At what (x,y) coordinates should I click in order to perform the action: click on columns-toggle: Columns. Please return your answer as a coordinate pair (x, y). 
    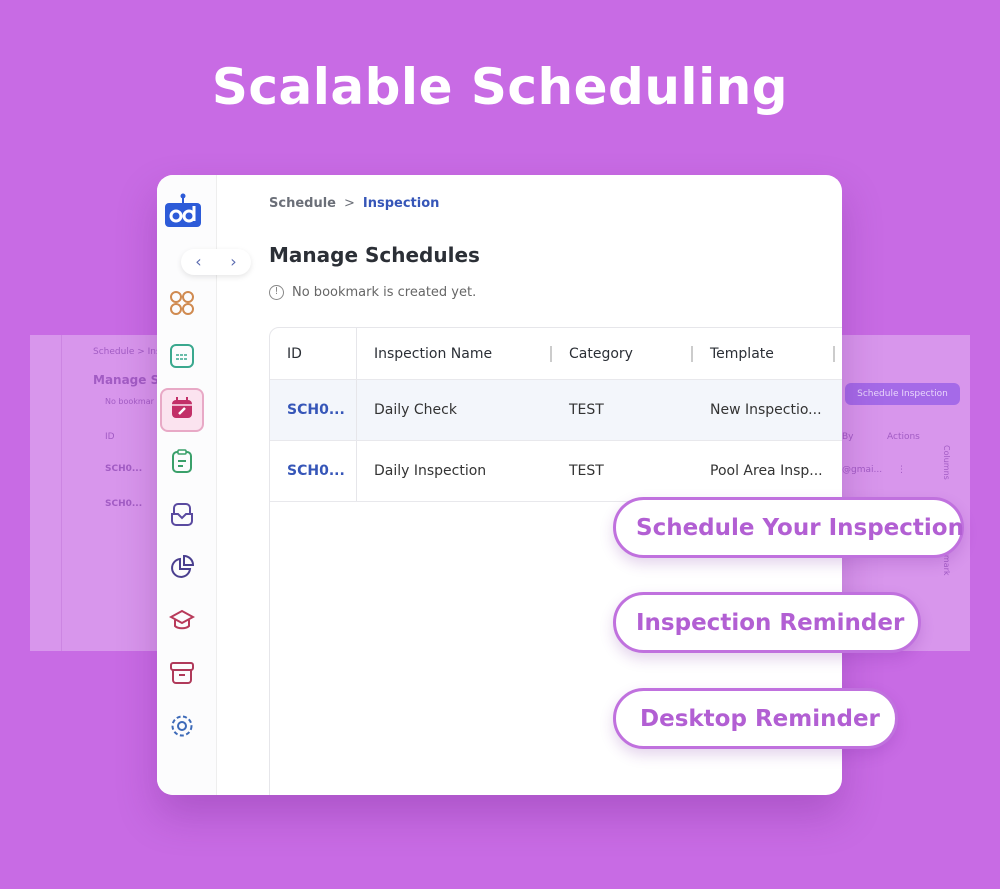
    Looking at the image, I should click on (946, 462).